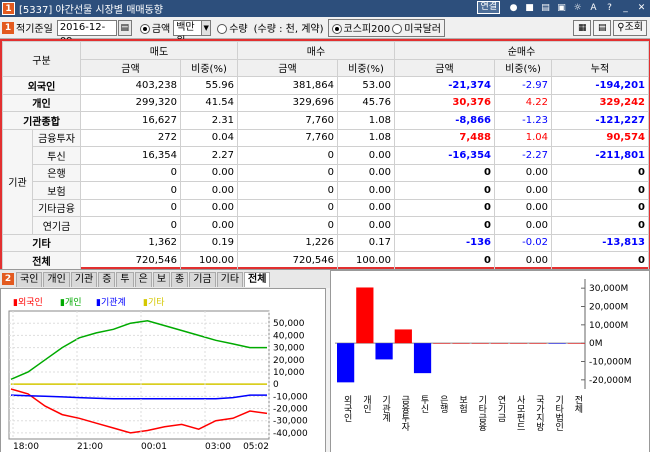  Describe the element at coordinates (256, 447) in the screenshot. I see `x-tick-label: 05:02` at that location.